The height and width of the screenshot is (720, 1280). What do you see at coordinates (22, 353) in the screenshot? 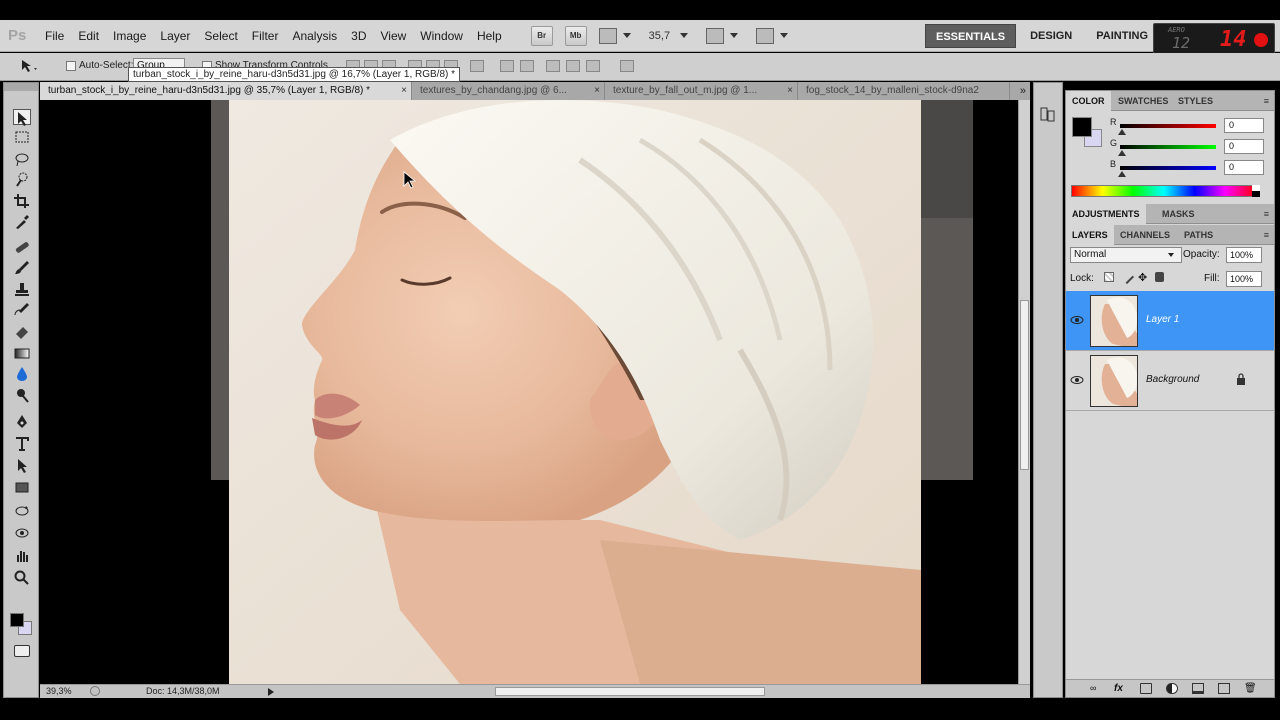
I see `gradient-icon` at bounding box center [22, 353].